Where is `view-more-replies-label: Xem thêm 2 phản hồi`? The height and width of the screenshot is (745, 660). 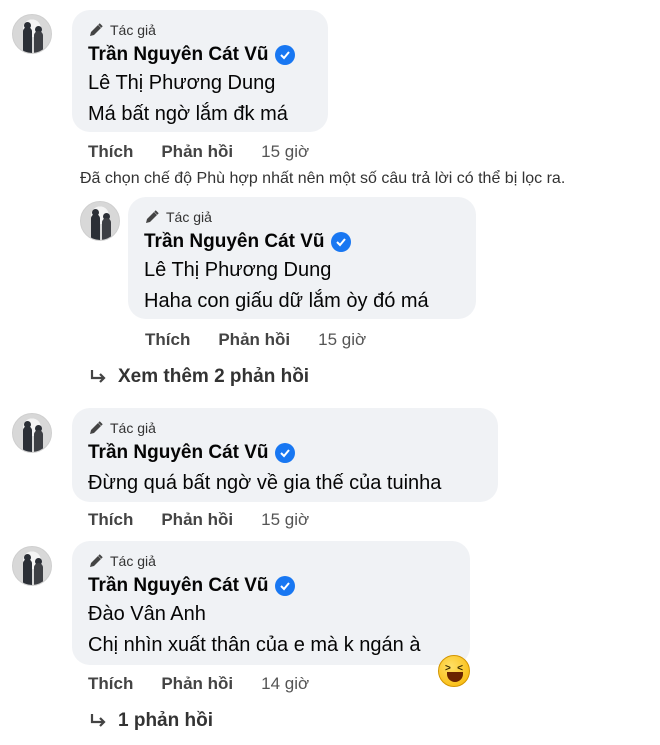 view-more-replies-label: Xem thêm 2 phản hồi is located at coordinates (213, 377).